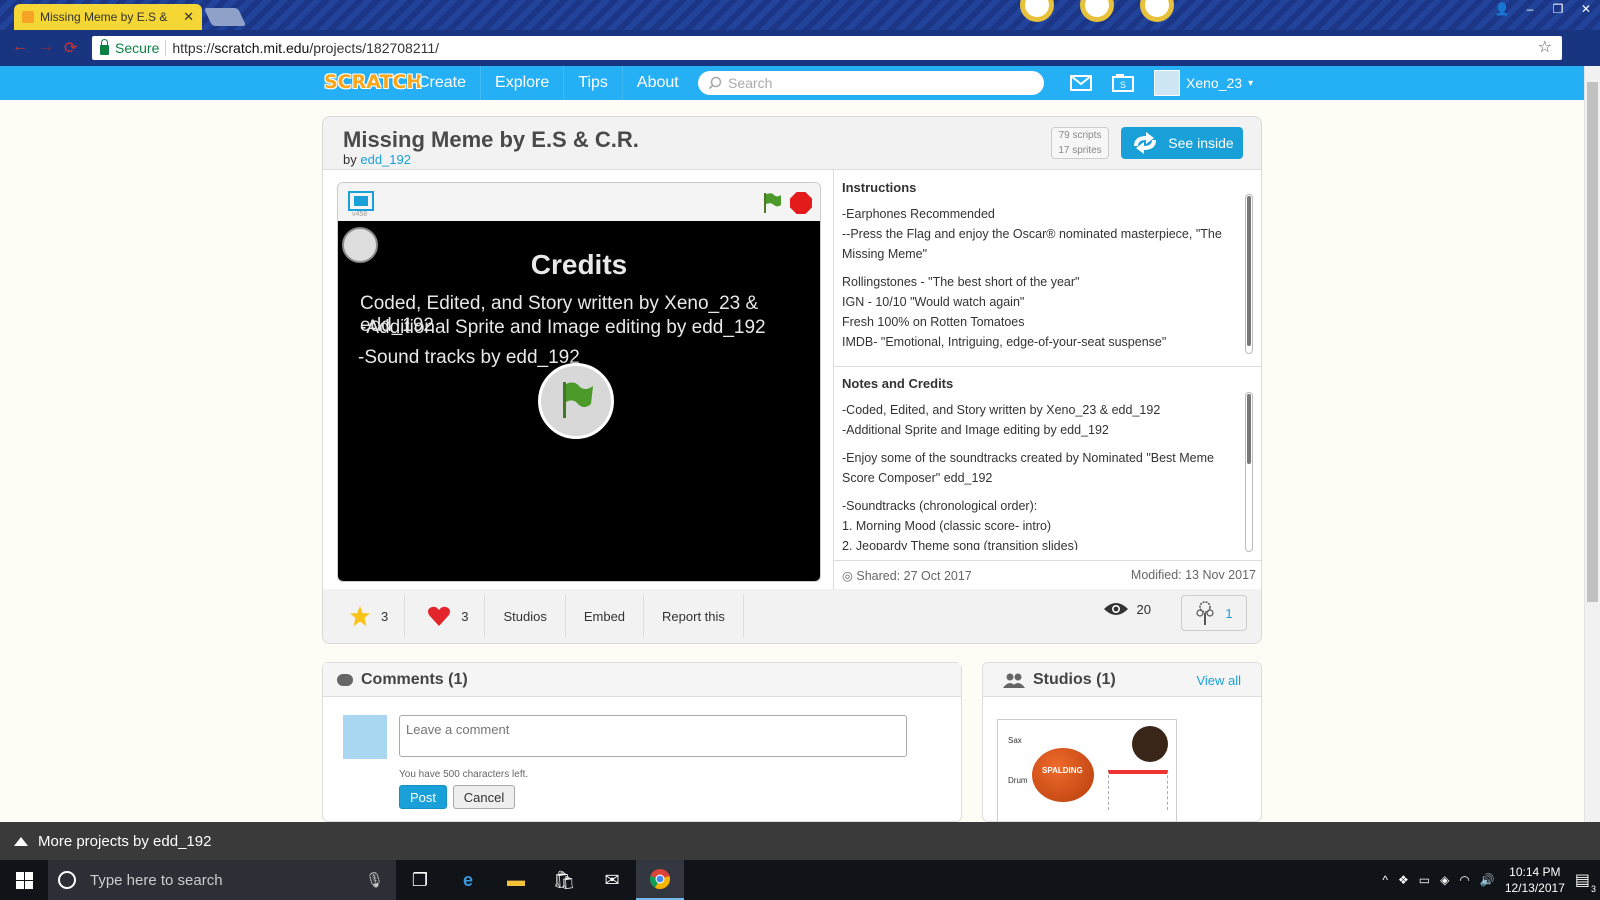 The image size is (1600, 900). I want to click on instructions-scroll-thumb, so click(1249, 271).